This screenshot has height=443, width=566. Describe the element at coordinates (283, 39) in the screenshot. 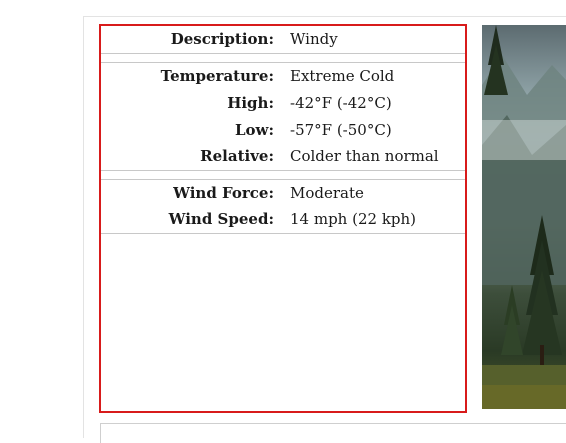

I see `table-row-description: Description: Windy` at that location.